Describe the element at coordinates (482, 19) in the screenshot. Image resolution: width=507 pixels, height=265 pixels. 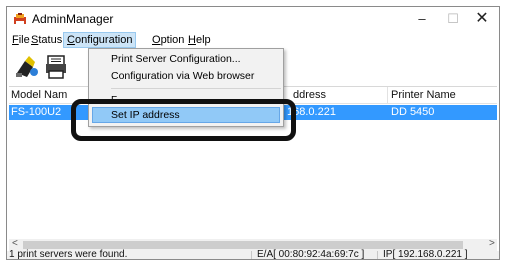
I see `close-button: ✕` at that location.